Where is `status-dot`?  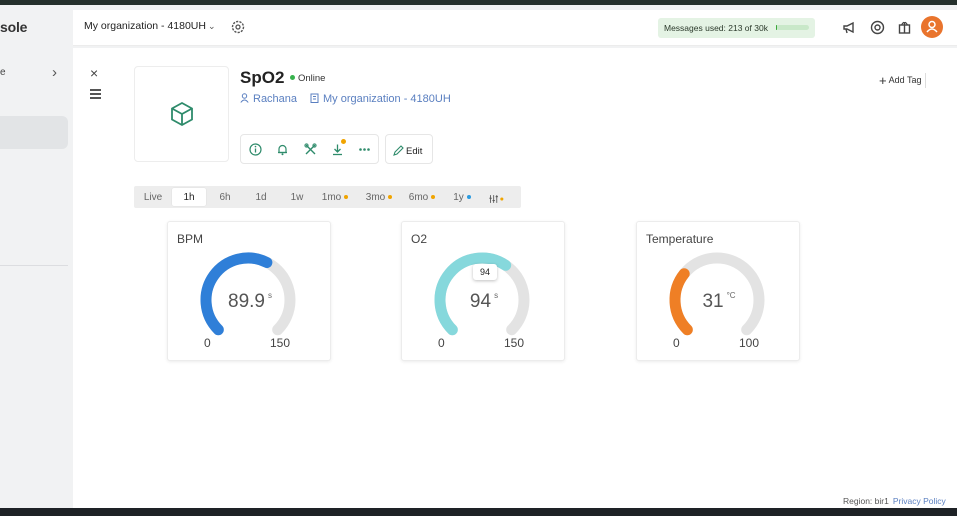
status-dot is located at coordinates (292, 77).